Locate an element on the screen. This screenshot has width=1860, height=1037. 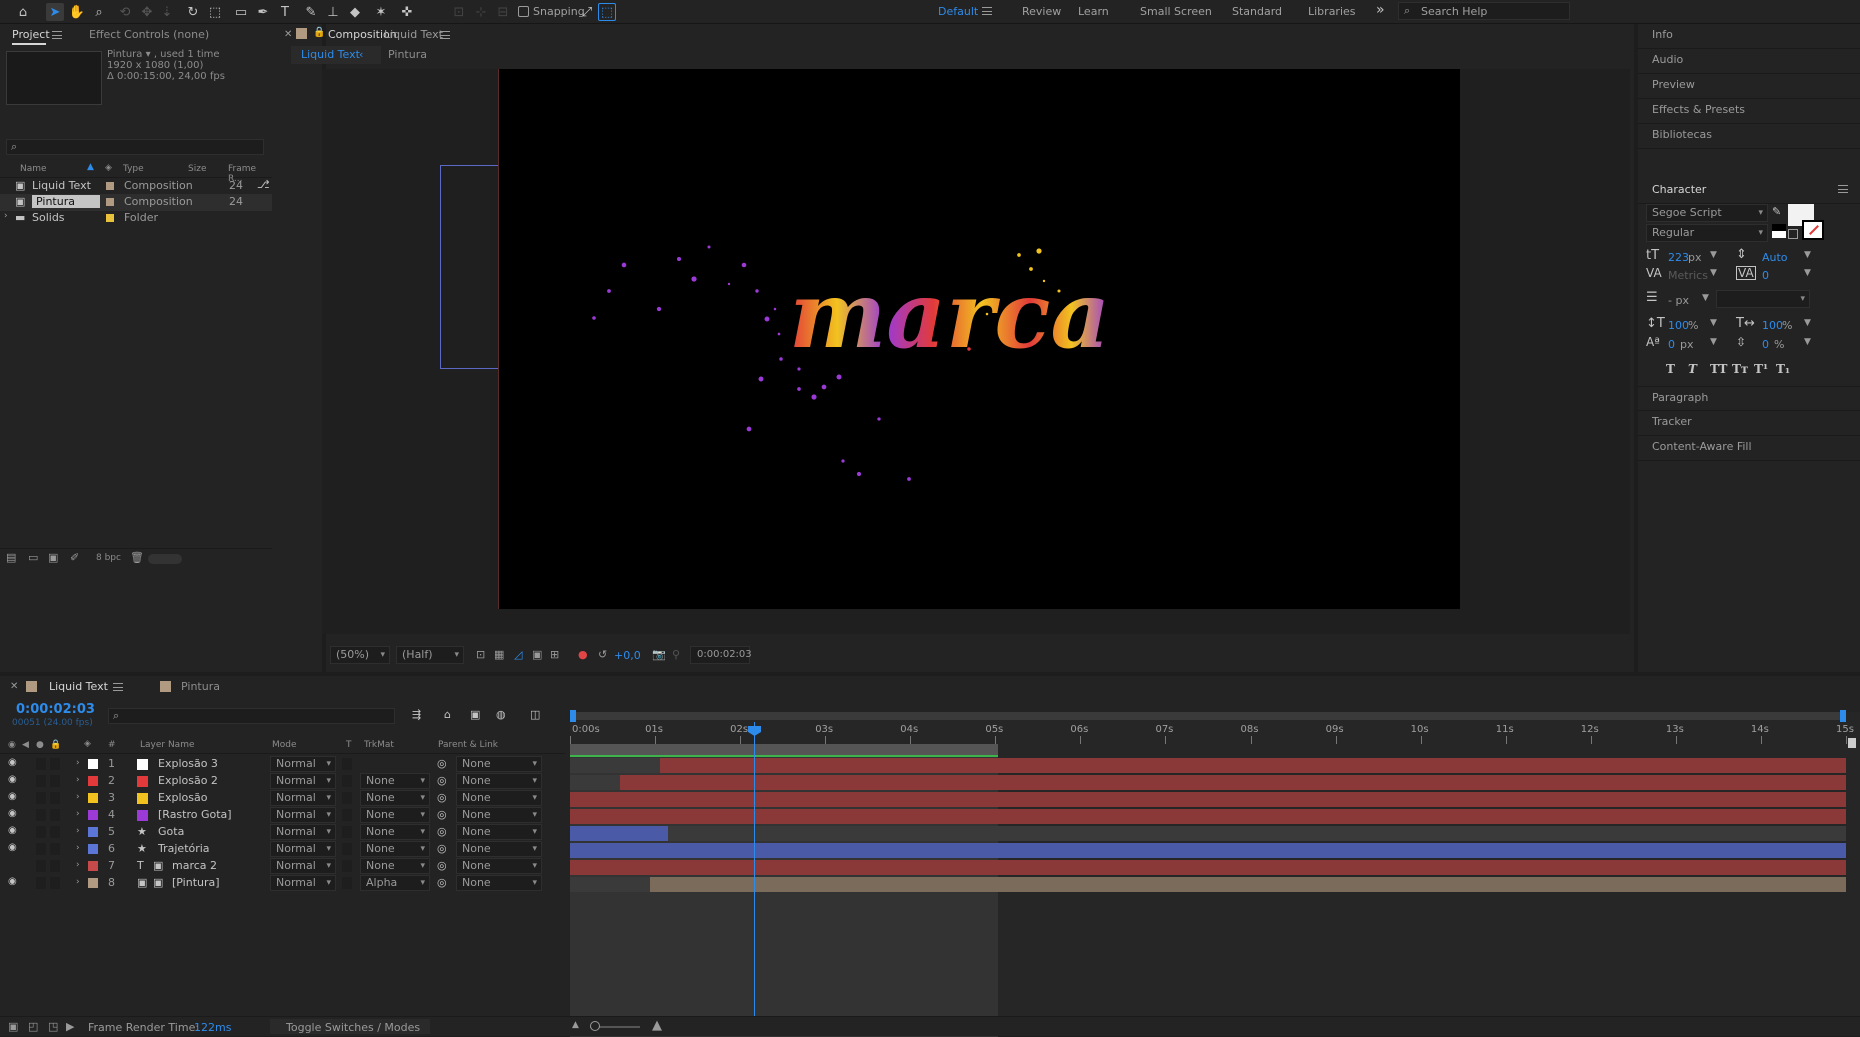
eyedropper-icon: ✎ is located at coordinates (1776, 211).